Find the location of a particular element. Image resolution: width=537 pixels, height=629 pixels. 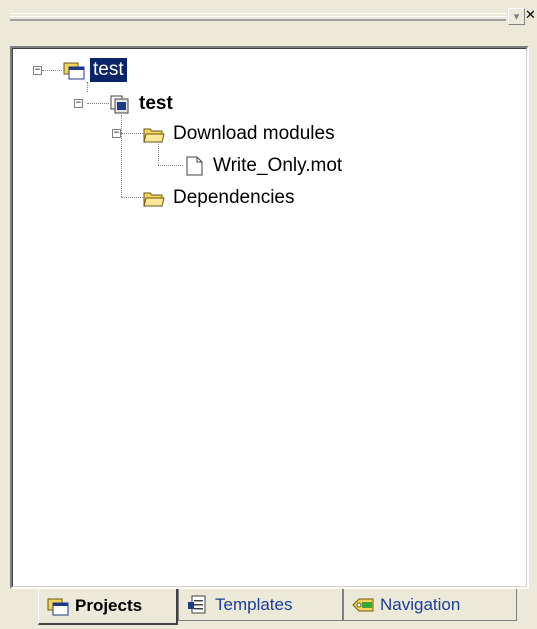

close-icon: ✕ is located at coordinates (530, 15).